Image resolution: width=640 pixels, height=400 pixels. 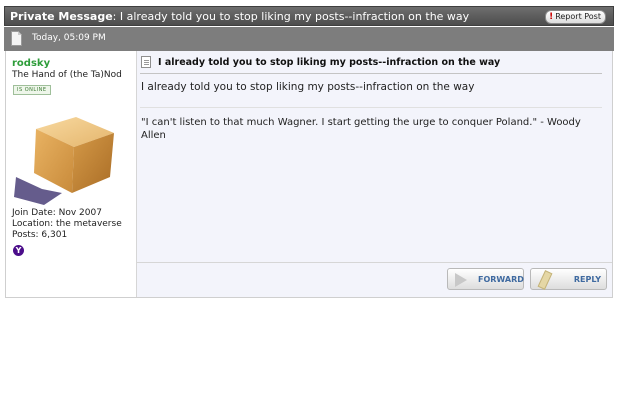 What do you see at coordinates (461, 280) in the screenshot?
I see `forward-arrow-icon` at bounding box center [461, 280].